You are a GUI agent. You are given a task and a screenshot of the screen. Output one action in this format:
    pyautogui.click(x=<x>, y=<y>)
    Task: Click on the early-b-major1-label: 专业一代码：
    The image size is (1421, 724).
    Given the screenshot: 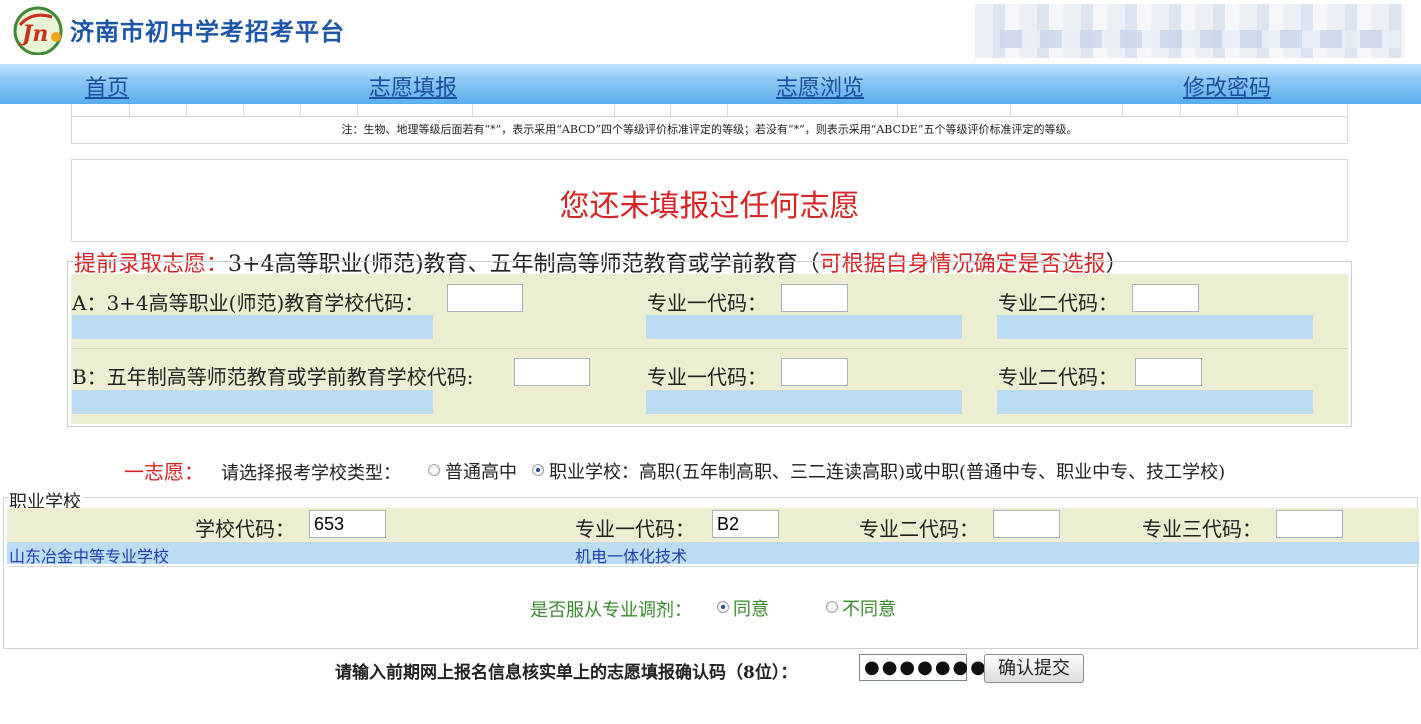 What is the action you would take?
    pyautogui.click(x=707, y=377)
    